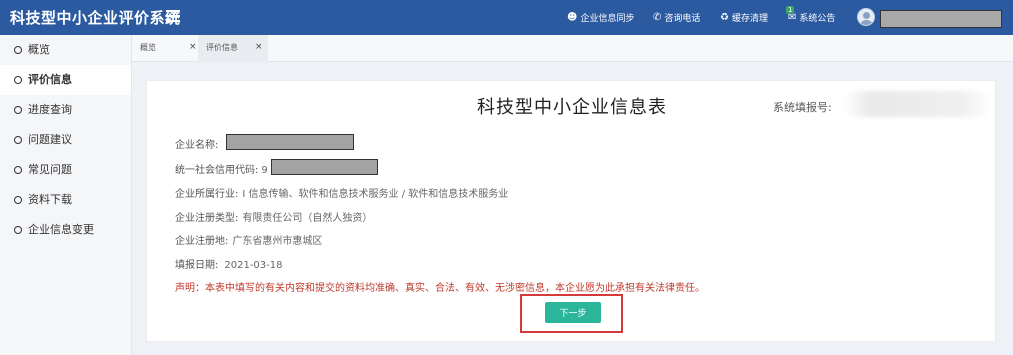 This screenshot has height=355, width=1013. What do you see at coordinates (572, 48) in the screenshot?
I see `tab-bar: 概览 × 评价信息 ×` at bounding box center [572, 48].